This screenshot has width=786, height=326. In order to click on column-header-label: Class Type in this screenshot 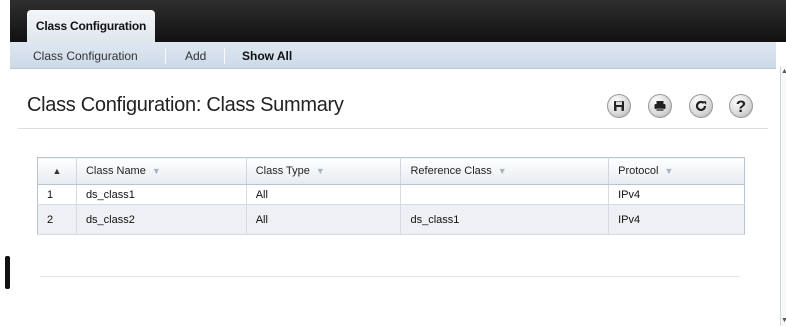, I will do `click(282, 171)`.